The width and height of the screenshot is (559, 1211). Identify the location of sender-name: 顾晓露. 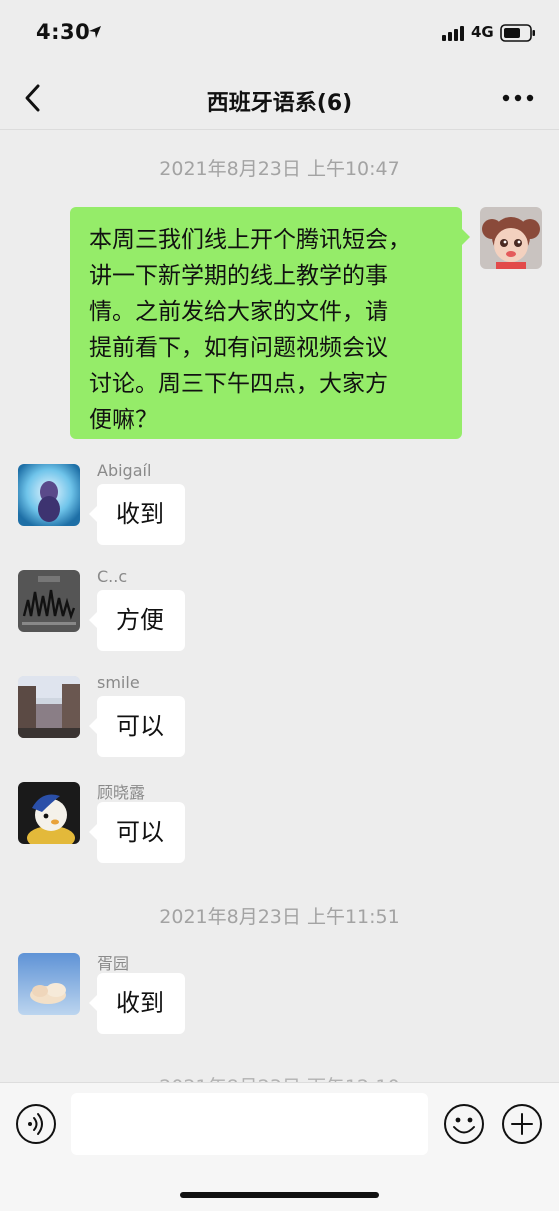
(121, 792).